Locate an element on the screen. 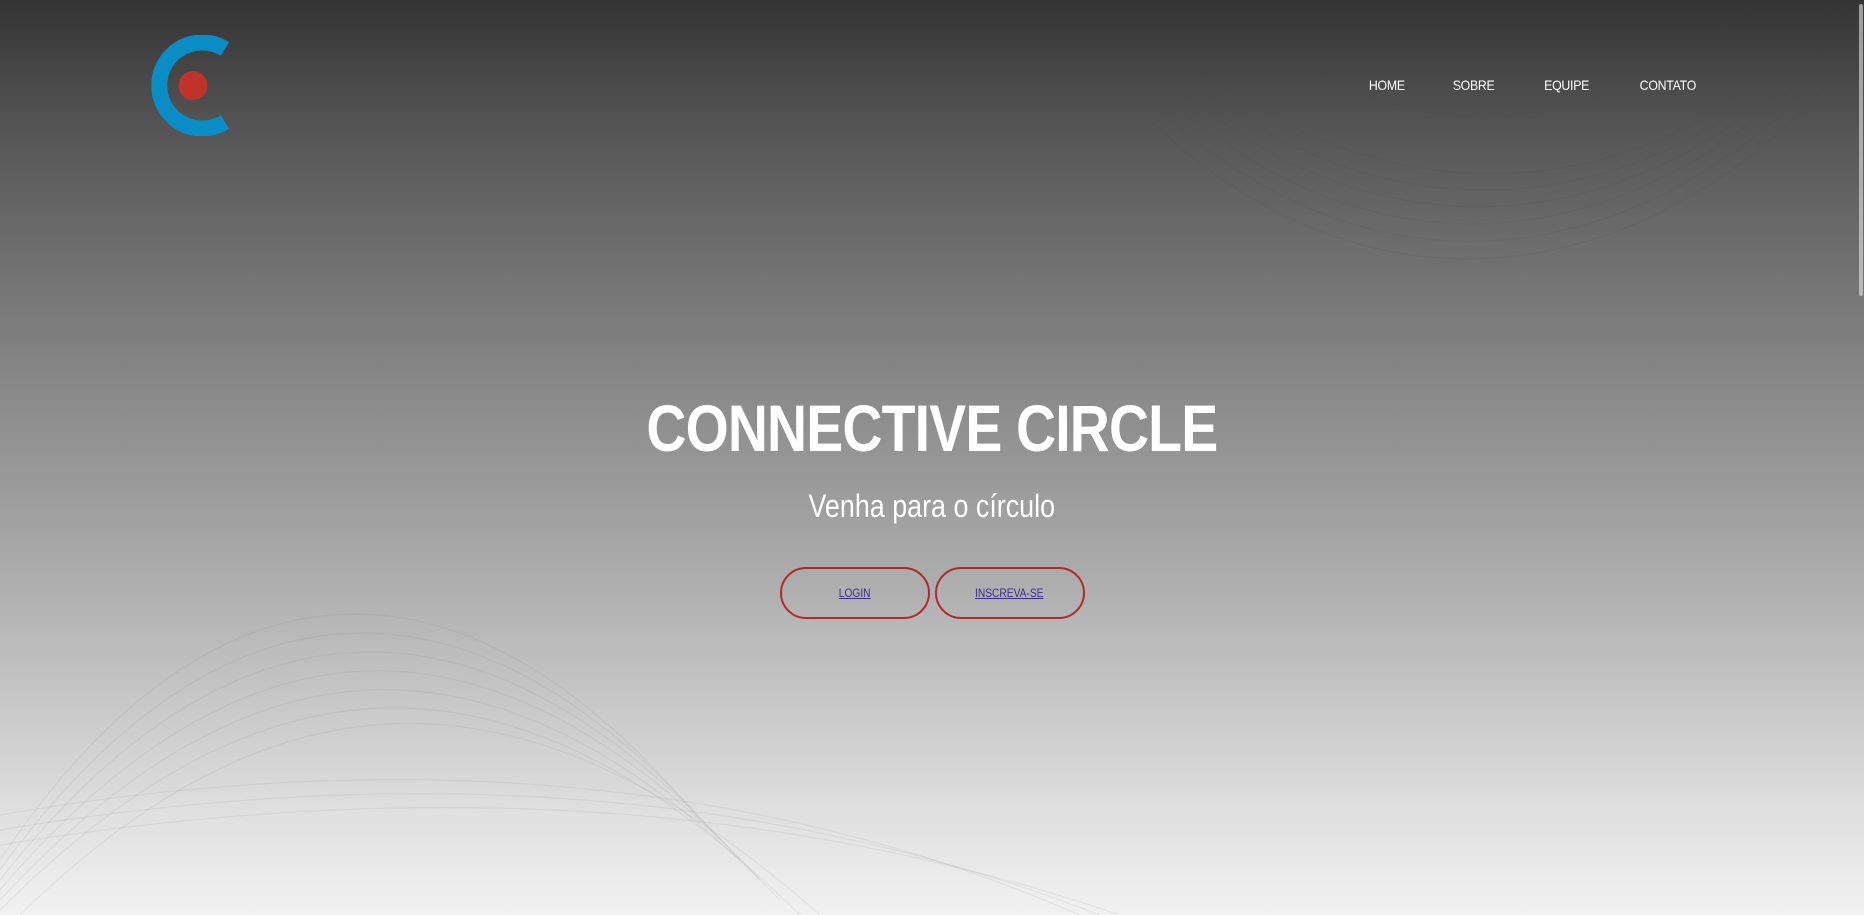  hero-title: CONNECTIVE CIRCLE is located at coordinates (932, 428).